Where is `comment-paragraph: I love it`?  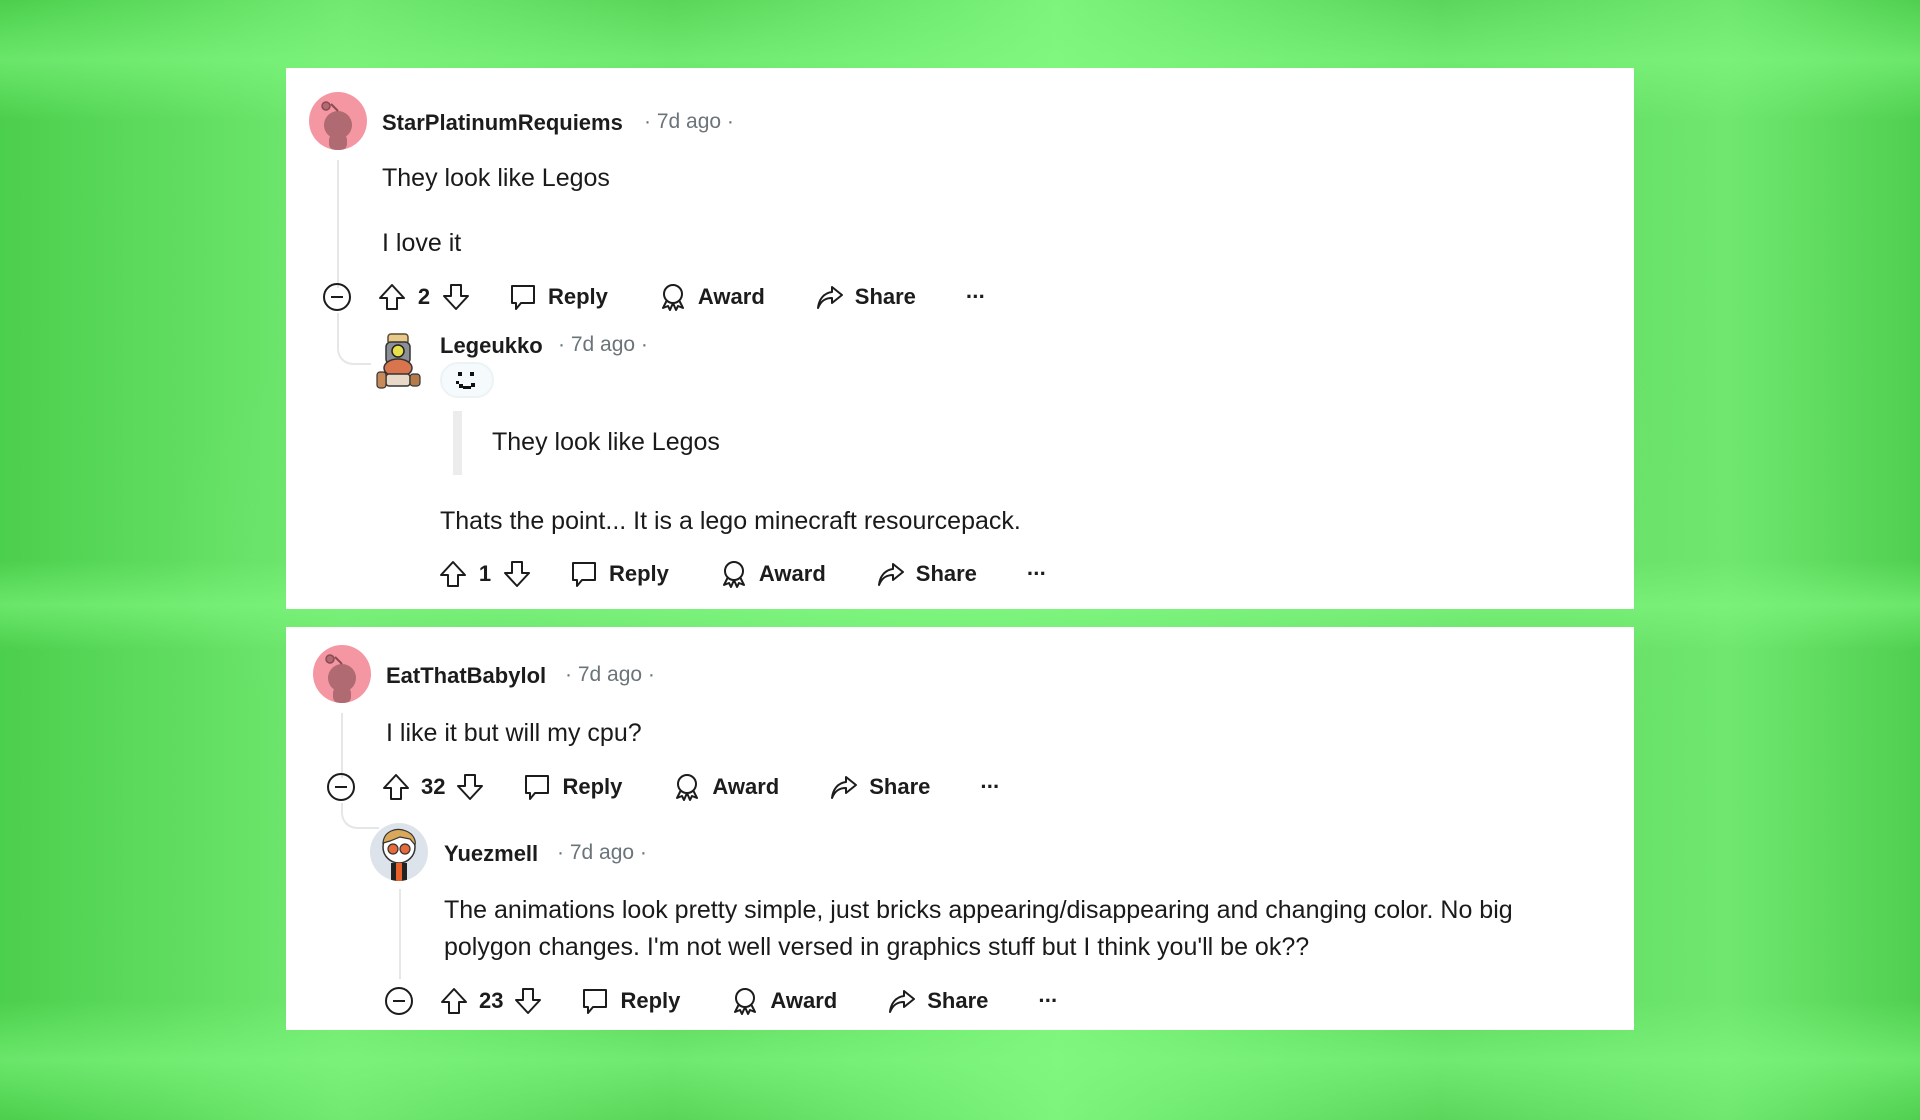
comment-paragraph: I love it is located at coordinates (422, 243).